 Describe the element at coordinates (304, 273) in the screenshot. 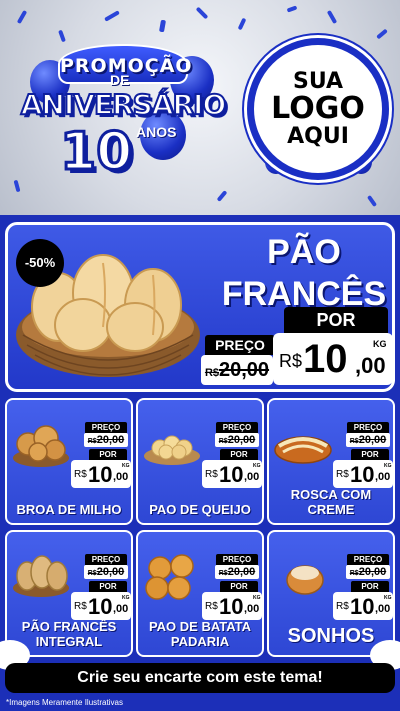

I see `featured-product-name: PÃO FRANCÊS` at that location.